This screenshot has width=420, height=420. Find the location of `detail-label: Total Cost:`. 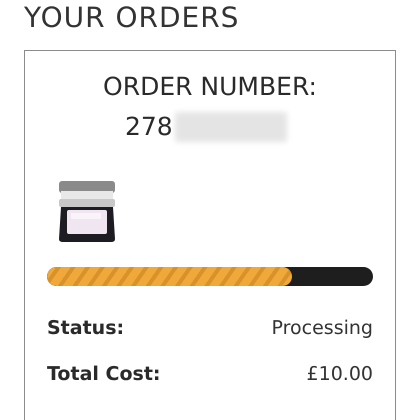

detail-label: Total Cost: is located at coordinates (104, 374).